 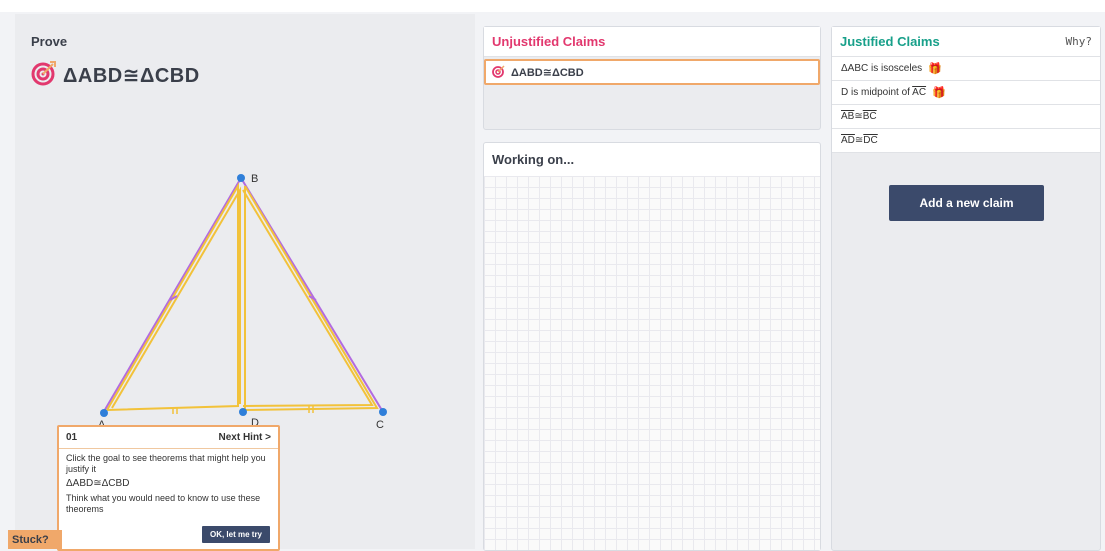 I want to click on segment-bc, so click(x=312, y=295).